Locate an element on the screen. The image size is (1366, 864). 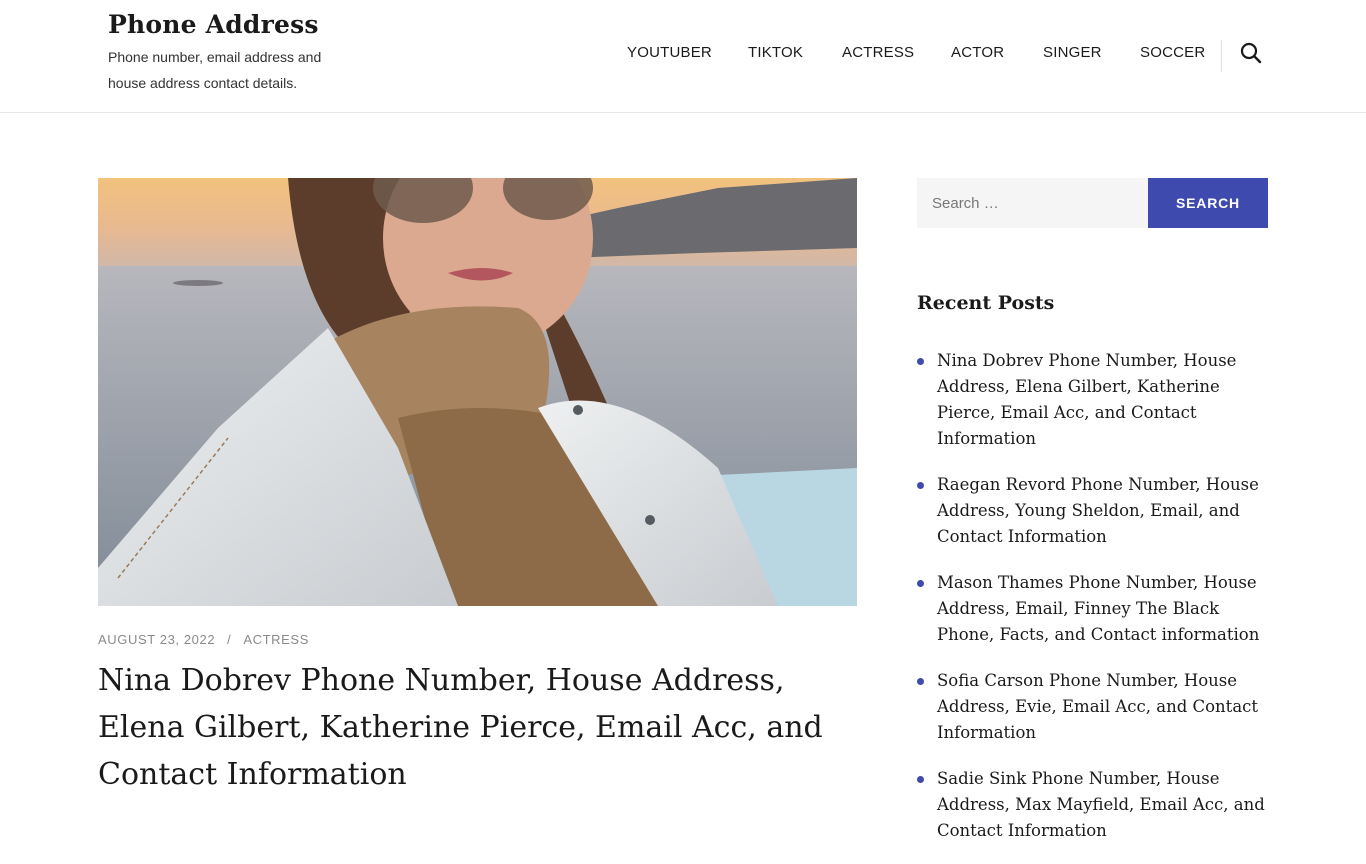
search-input is located at coordinates (1032, 203).